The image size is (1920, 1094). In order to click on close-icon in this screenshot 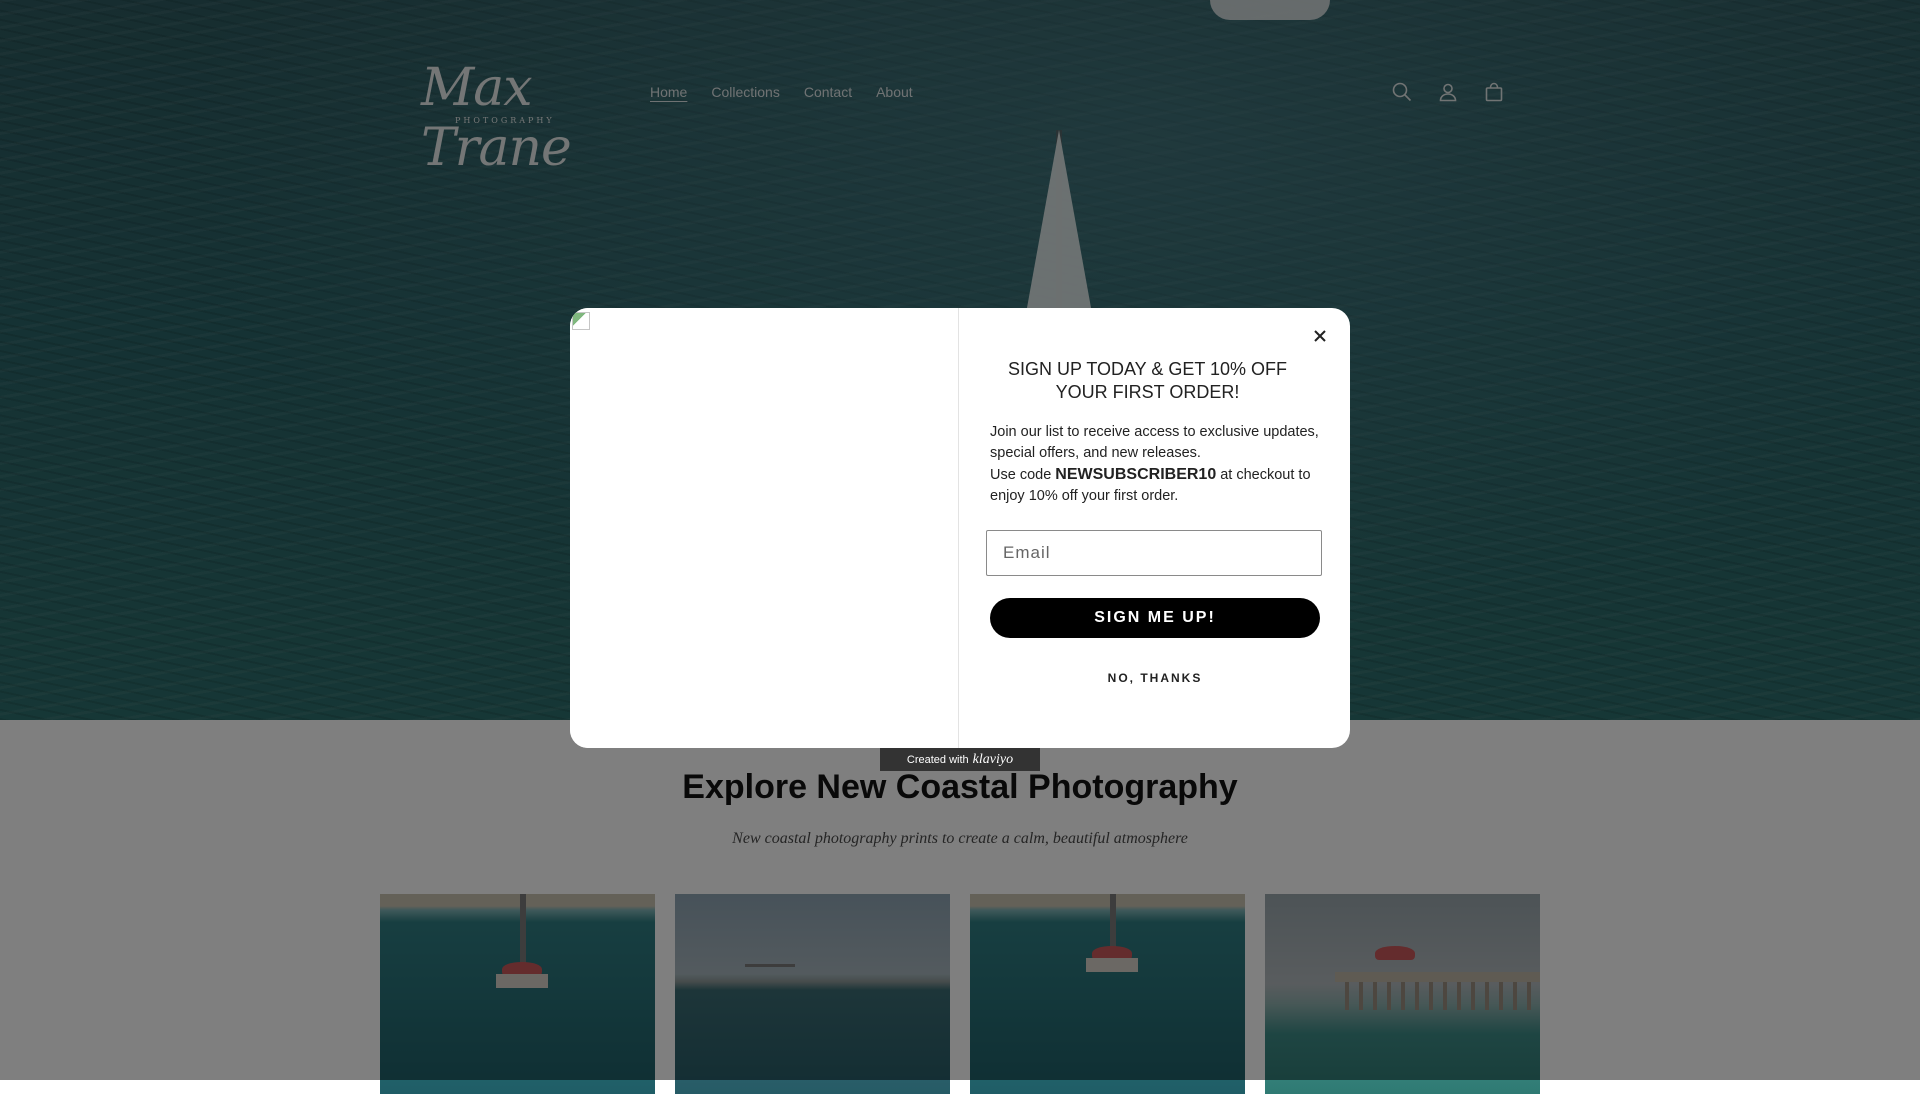, I will do `click(1320, 336)`.